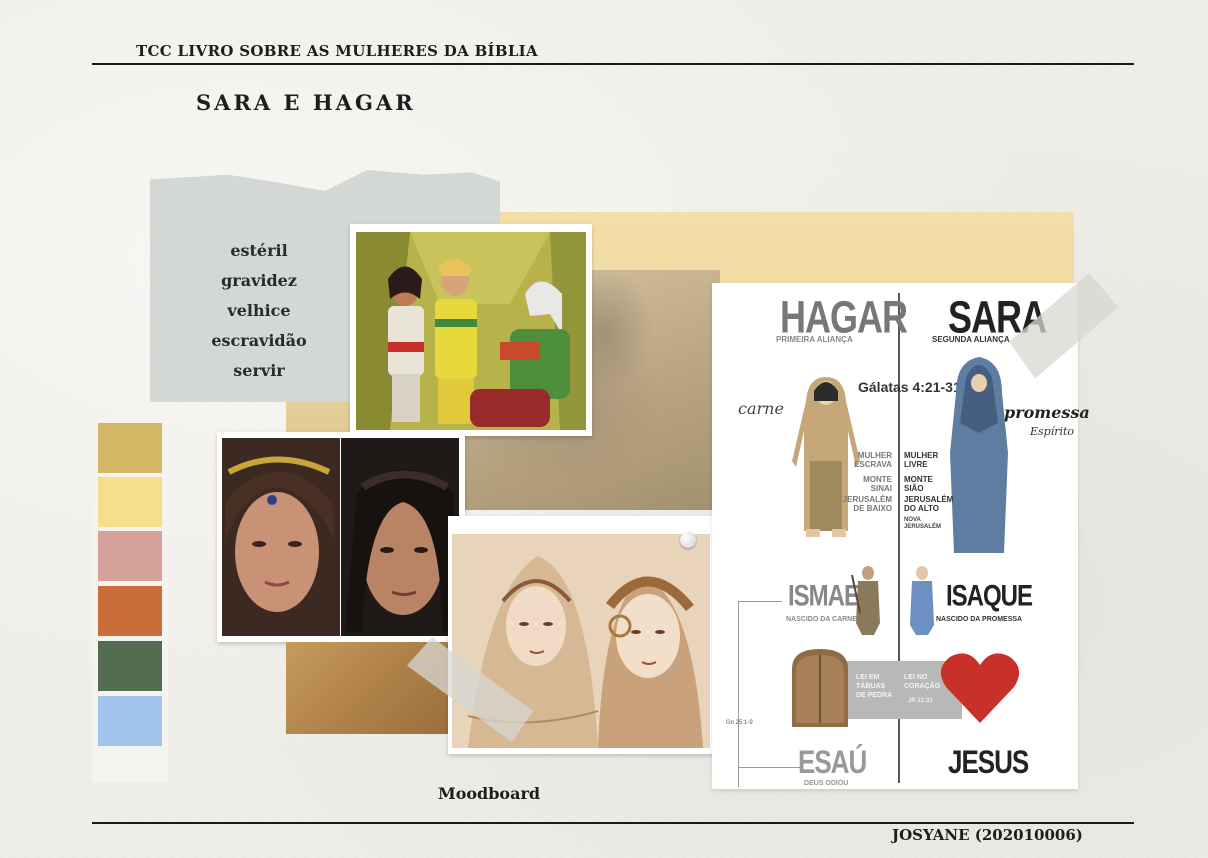 This screenshot has height=858, width=1208. What do you see at coordinates (980, 688) in the screenshot?
I see `heart-icon` at bounding box center [980, 688].